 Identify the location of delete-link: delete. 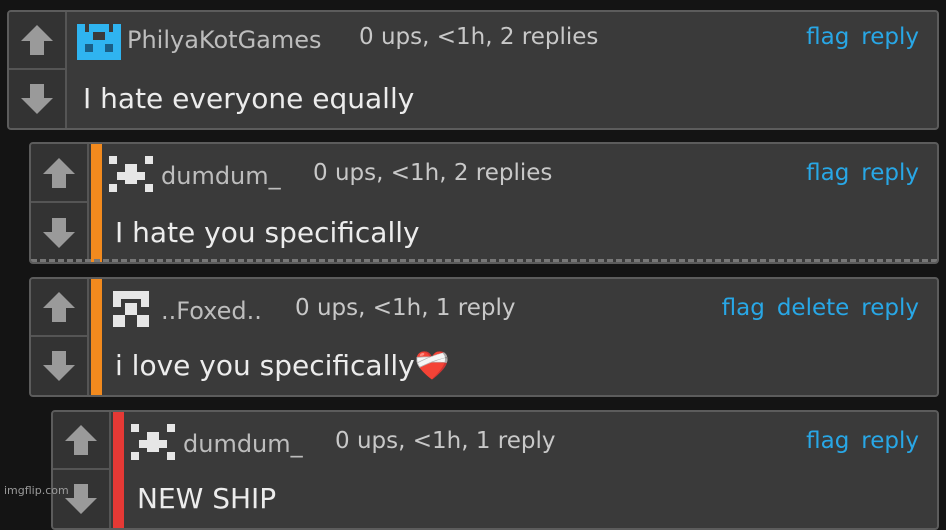
(813, 308).